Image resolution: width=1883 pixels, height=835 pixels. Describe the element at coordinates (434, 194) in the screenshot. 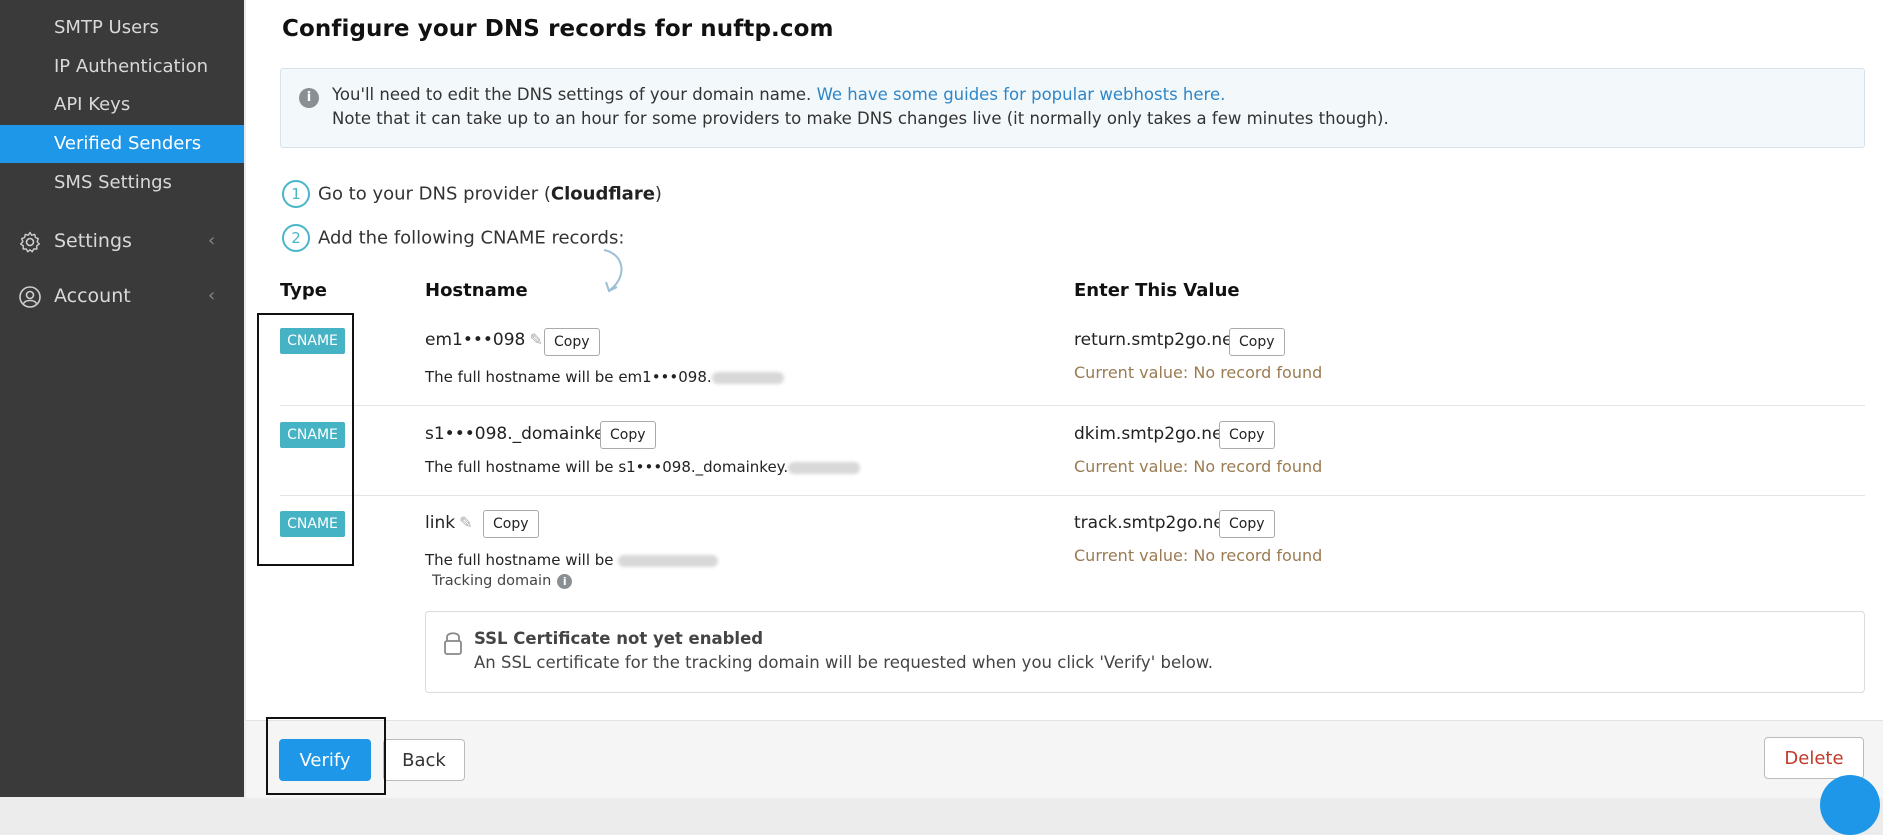

I see `step-1-prefix: Go to your DNS provider (` at that location.